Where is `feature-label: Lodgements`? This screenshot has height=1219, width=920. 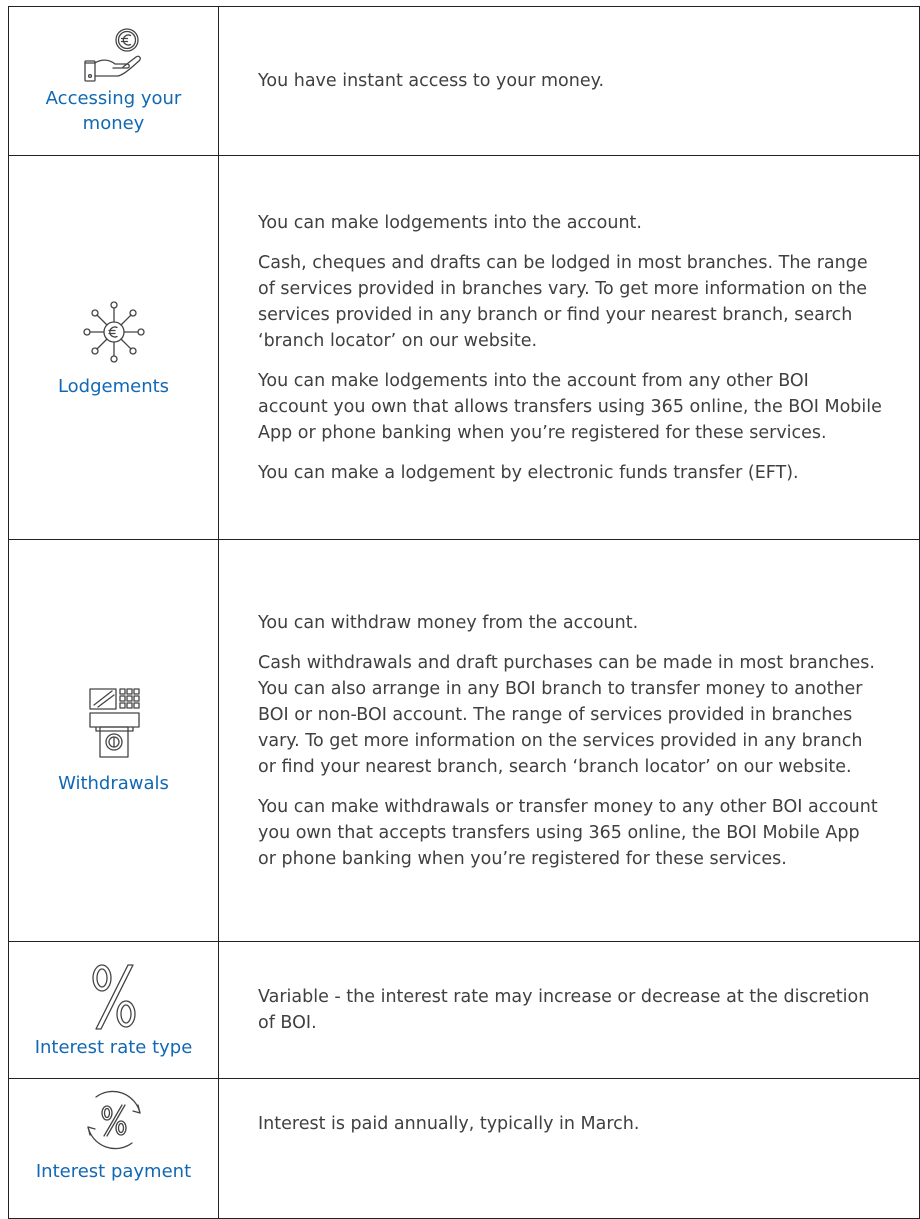 feature-label: Lodgements is located at coordinates (113, 386).